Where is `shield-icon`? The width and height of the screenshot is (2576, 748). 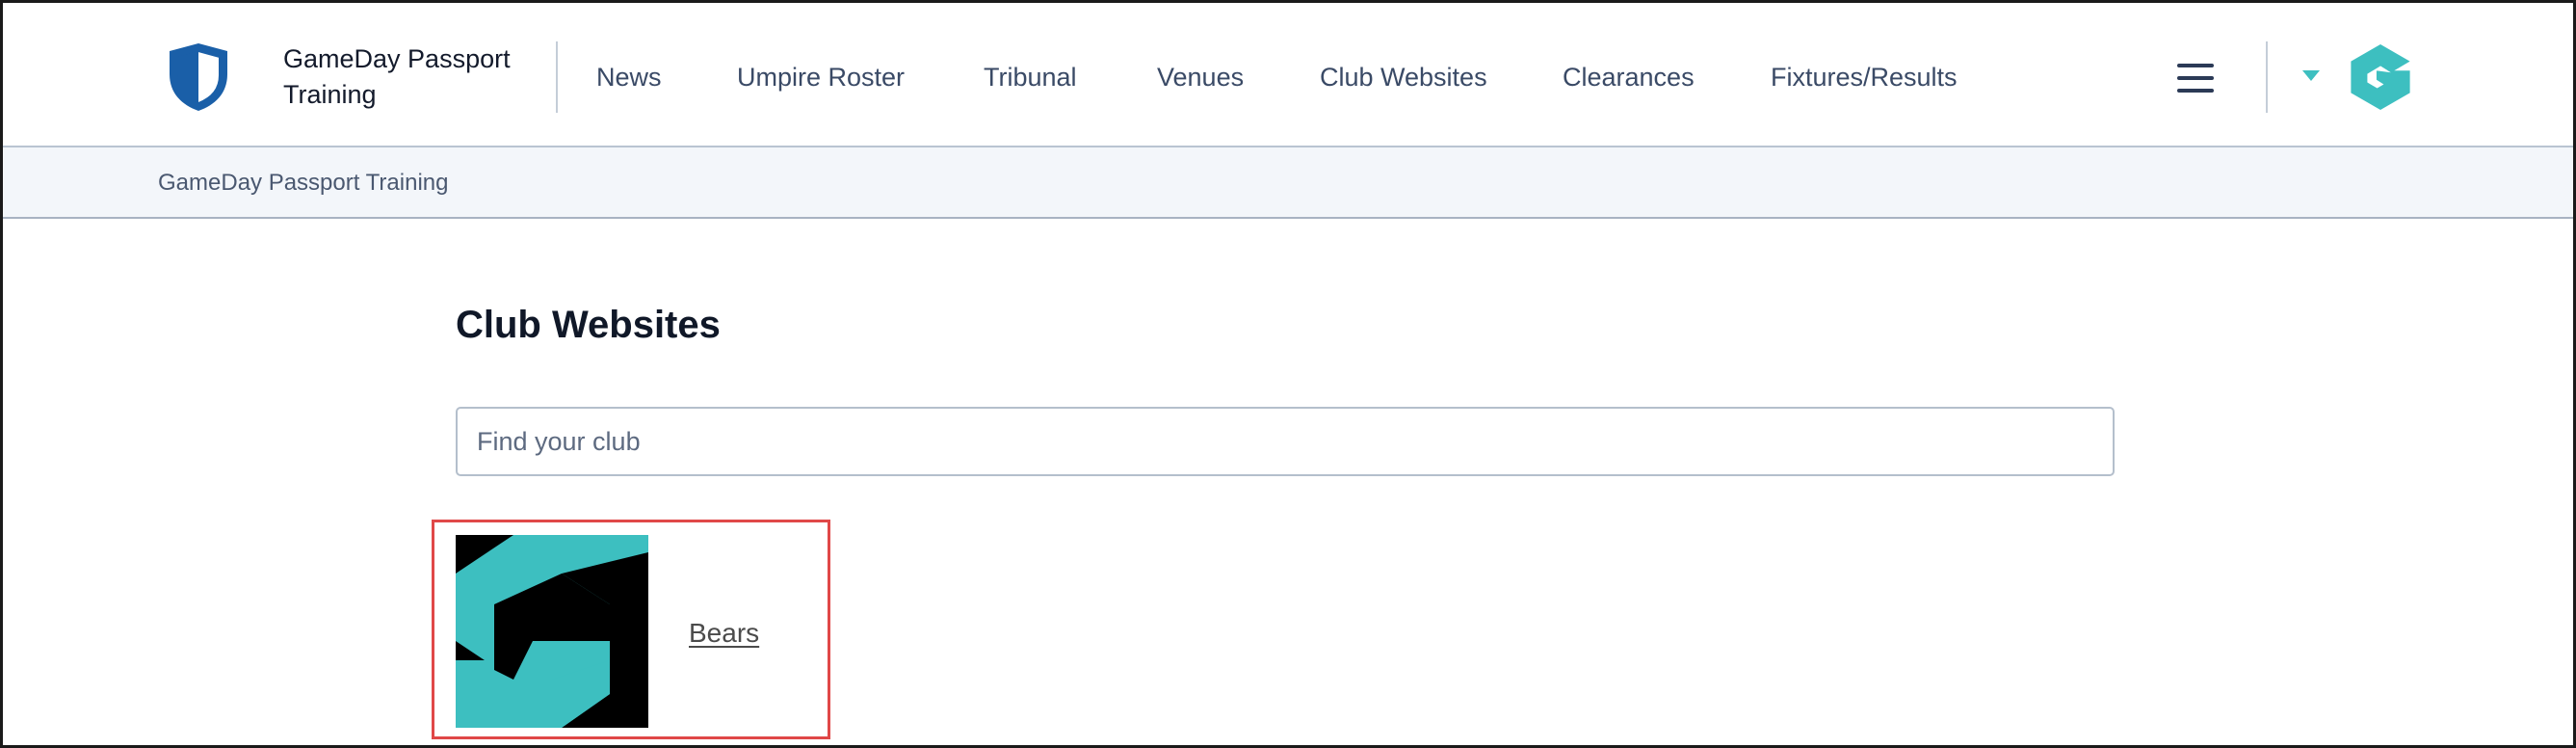
shield-icon is located at coordinates (199, 77).